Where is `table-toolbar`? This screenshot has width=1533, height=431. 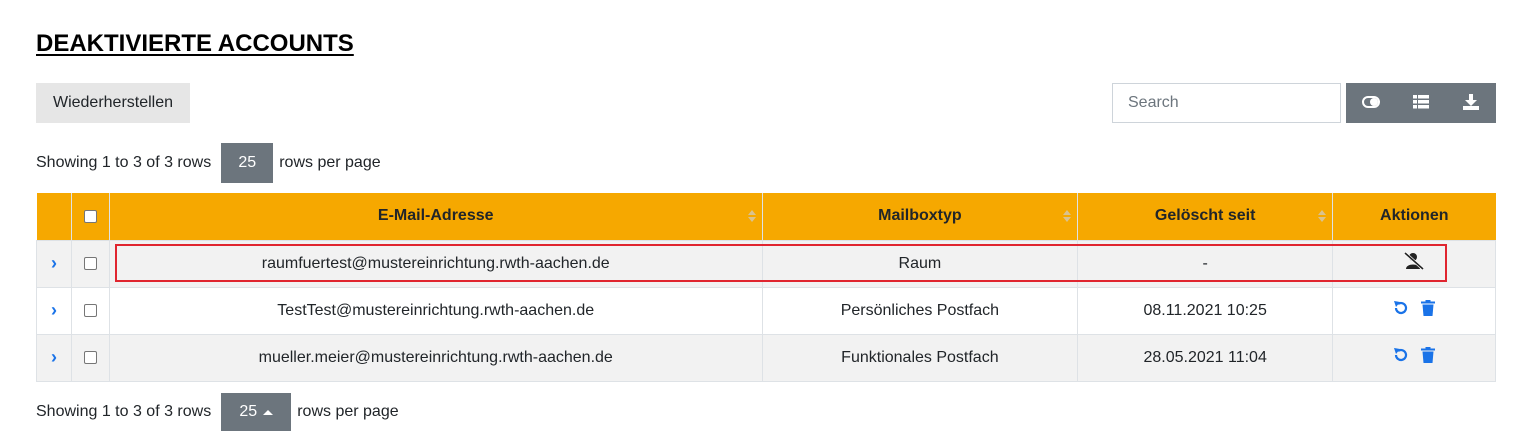 table-toolbar is located at coordinates (1421, 103).